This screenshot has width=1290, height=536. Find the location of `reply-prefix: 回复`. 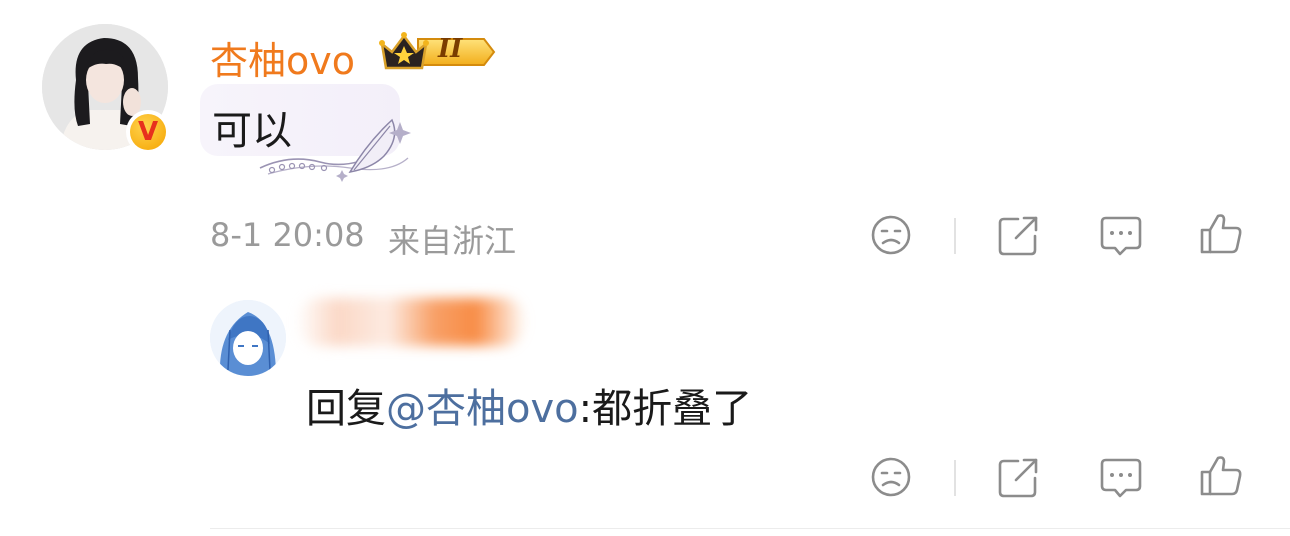

reply-prefix: 回复 is located at coordinates (346, 409).